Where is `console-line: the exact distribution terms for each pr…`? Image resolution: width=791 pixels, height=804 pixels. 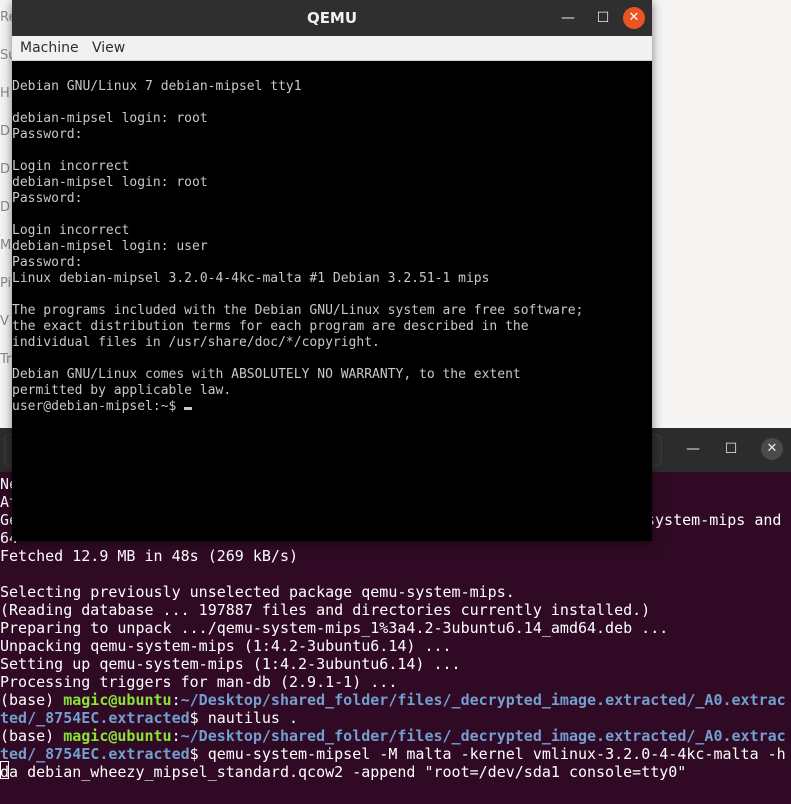
console-line: the exact distribution terms for each pr… is located at coordinates (270, 326).